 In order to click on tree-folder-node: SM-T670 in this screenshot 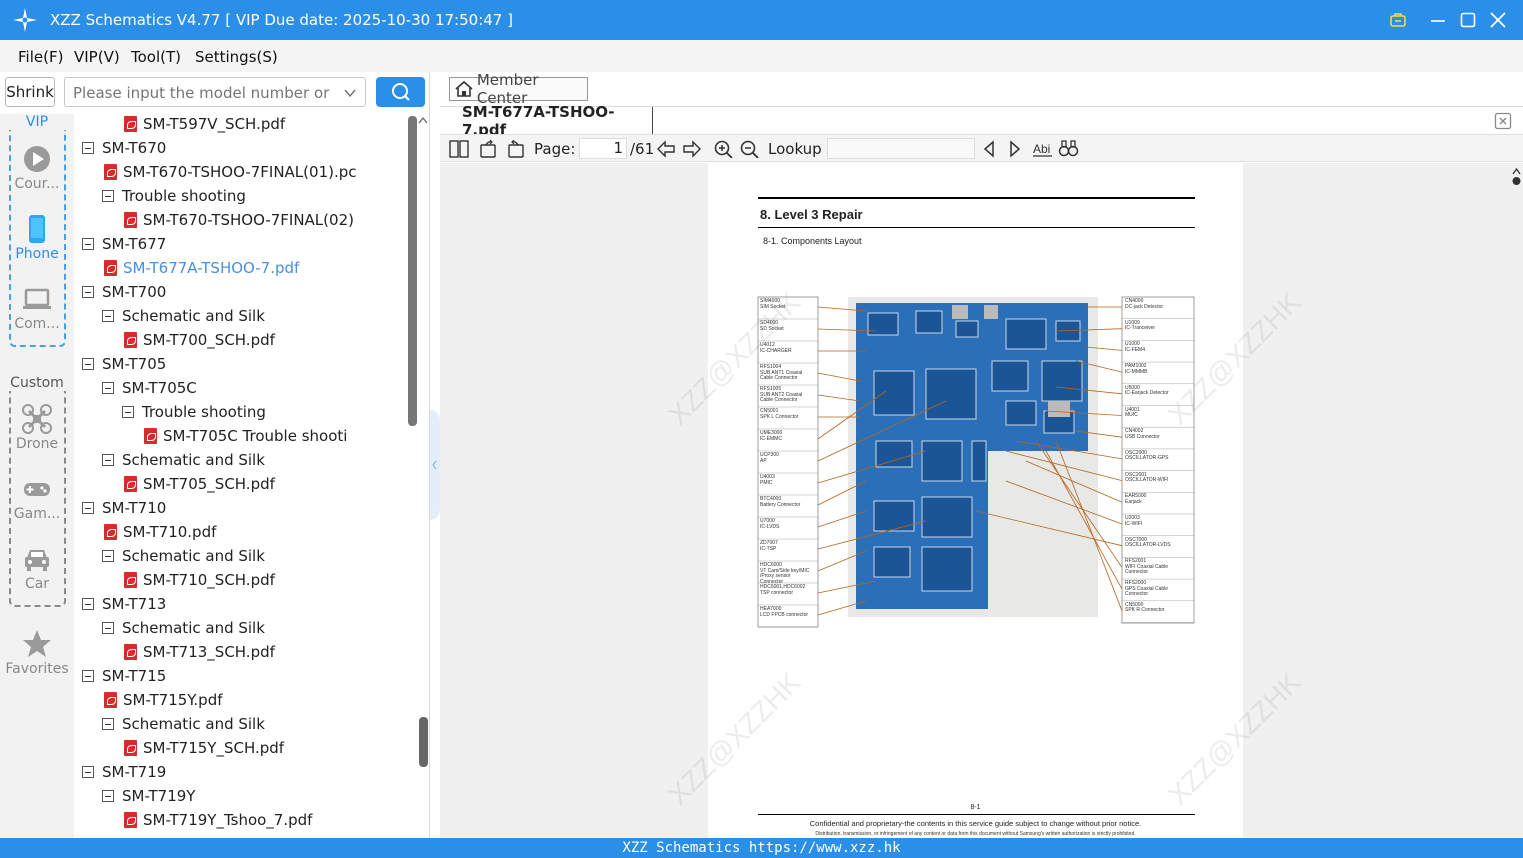, I will do `click(124, 148)`.